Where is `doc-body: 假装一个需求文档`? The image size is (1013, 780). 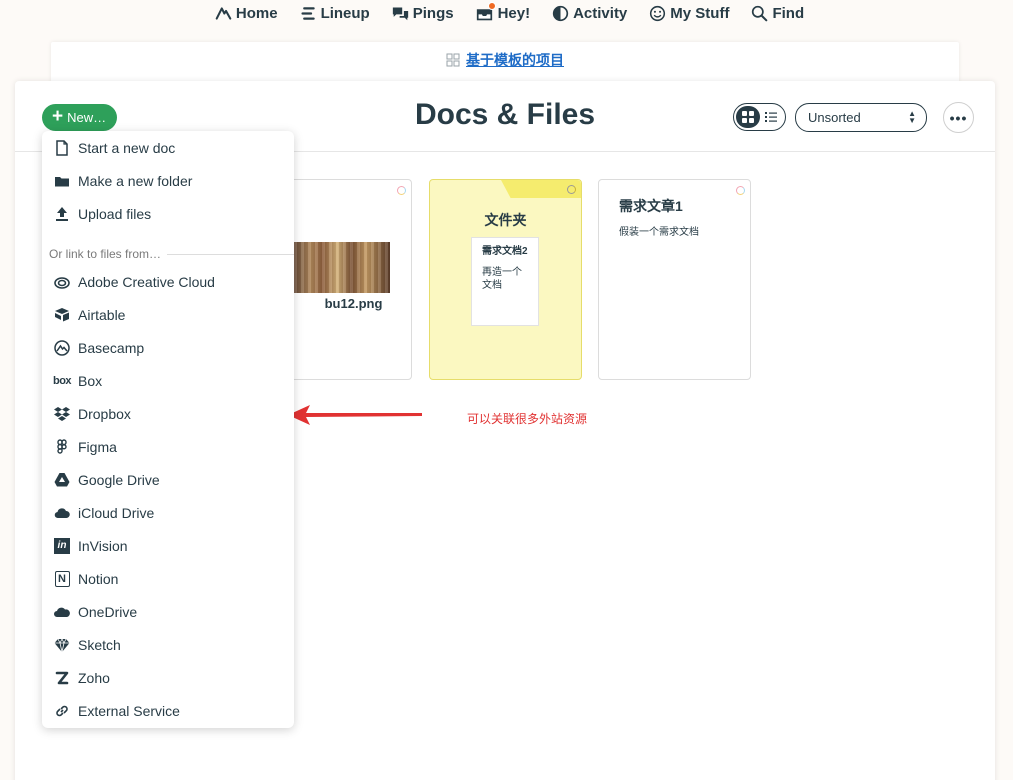
doc-body: 假装一个需求文档 is located at coordinates (659, 232).